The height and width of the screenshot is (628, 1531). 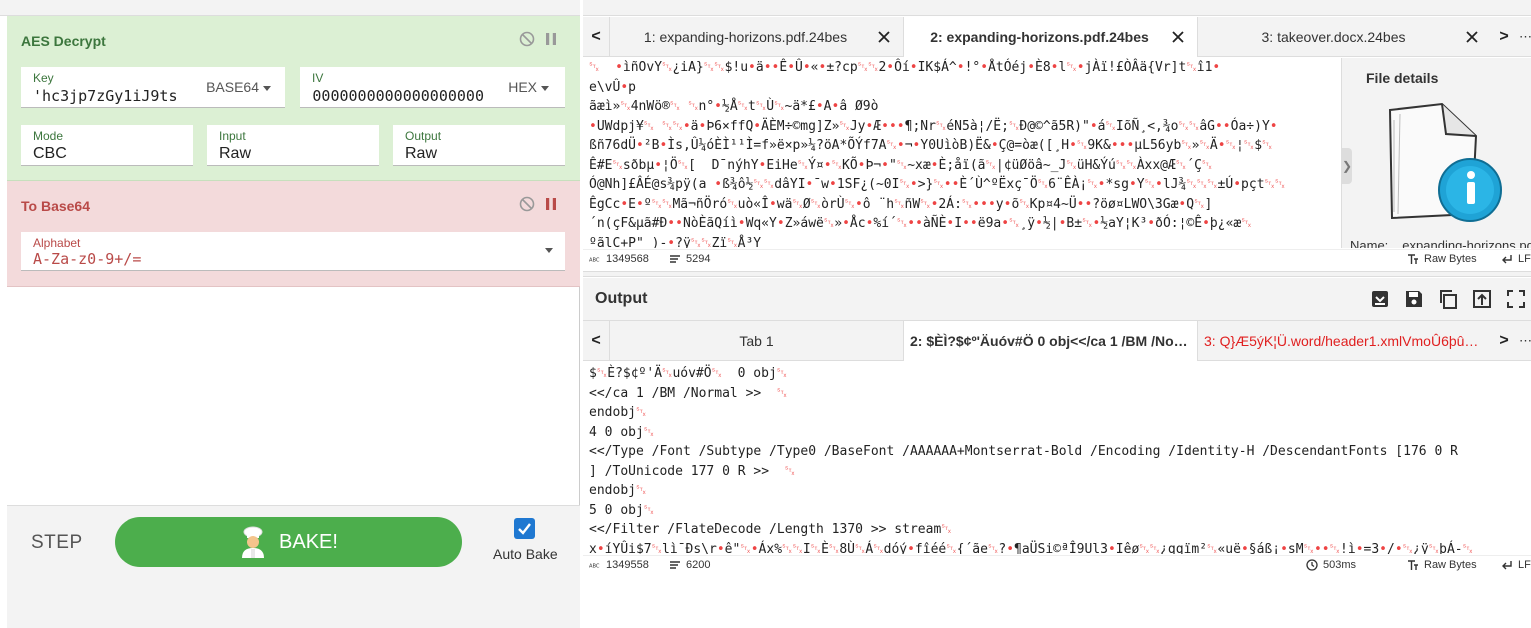 What do you see at coordinates (107, 145) in the screenshot?
I see `mode-field: Mode CBC` at bounding box center [107, 145].